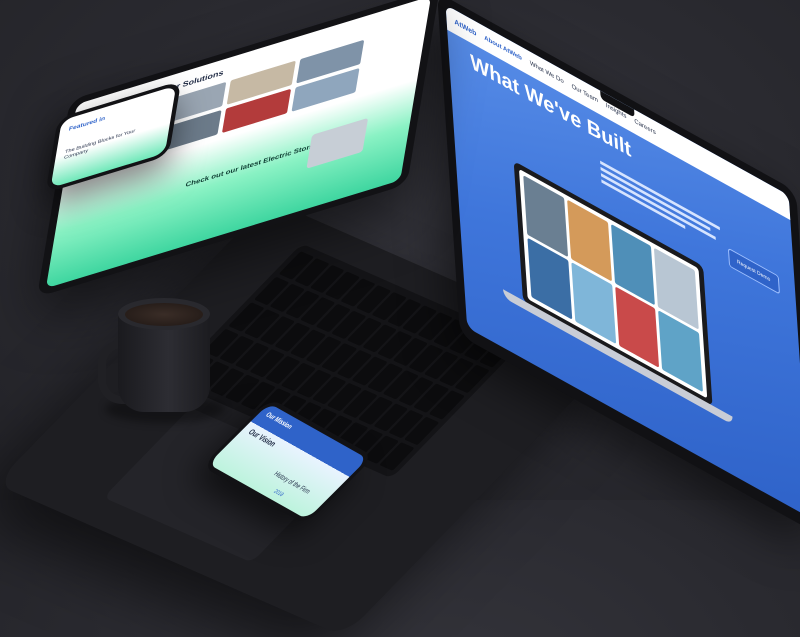 Image resolution: width=800 pixels, height=637 pixels. I want to click on coffee, so click(164, 314).